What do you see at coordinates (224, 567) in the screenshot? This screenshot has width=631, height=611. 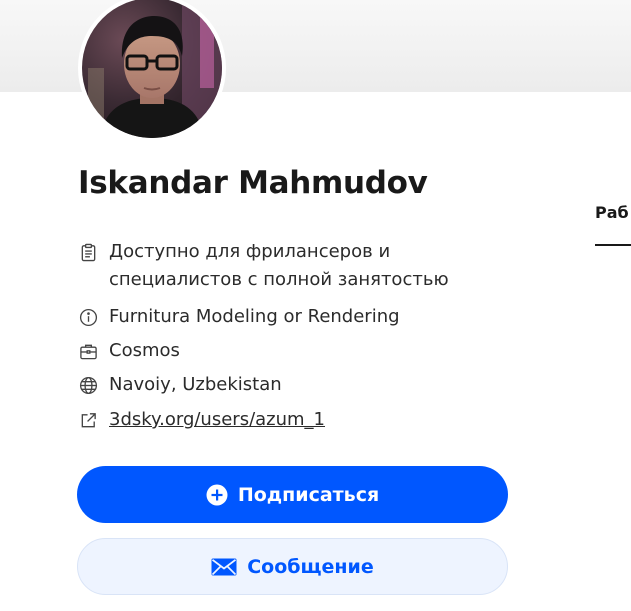 I see `envelope-icon` at bounding box center [224, 567].